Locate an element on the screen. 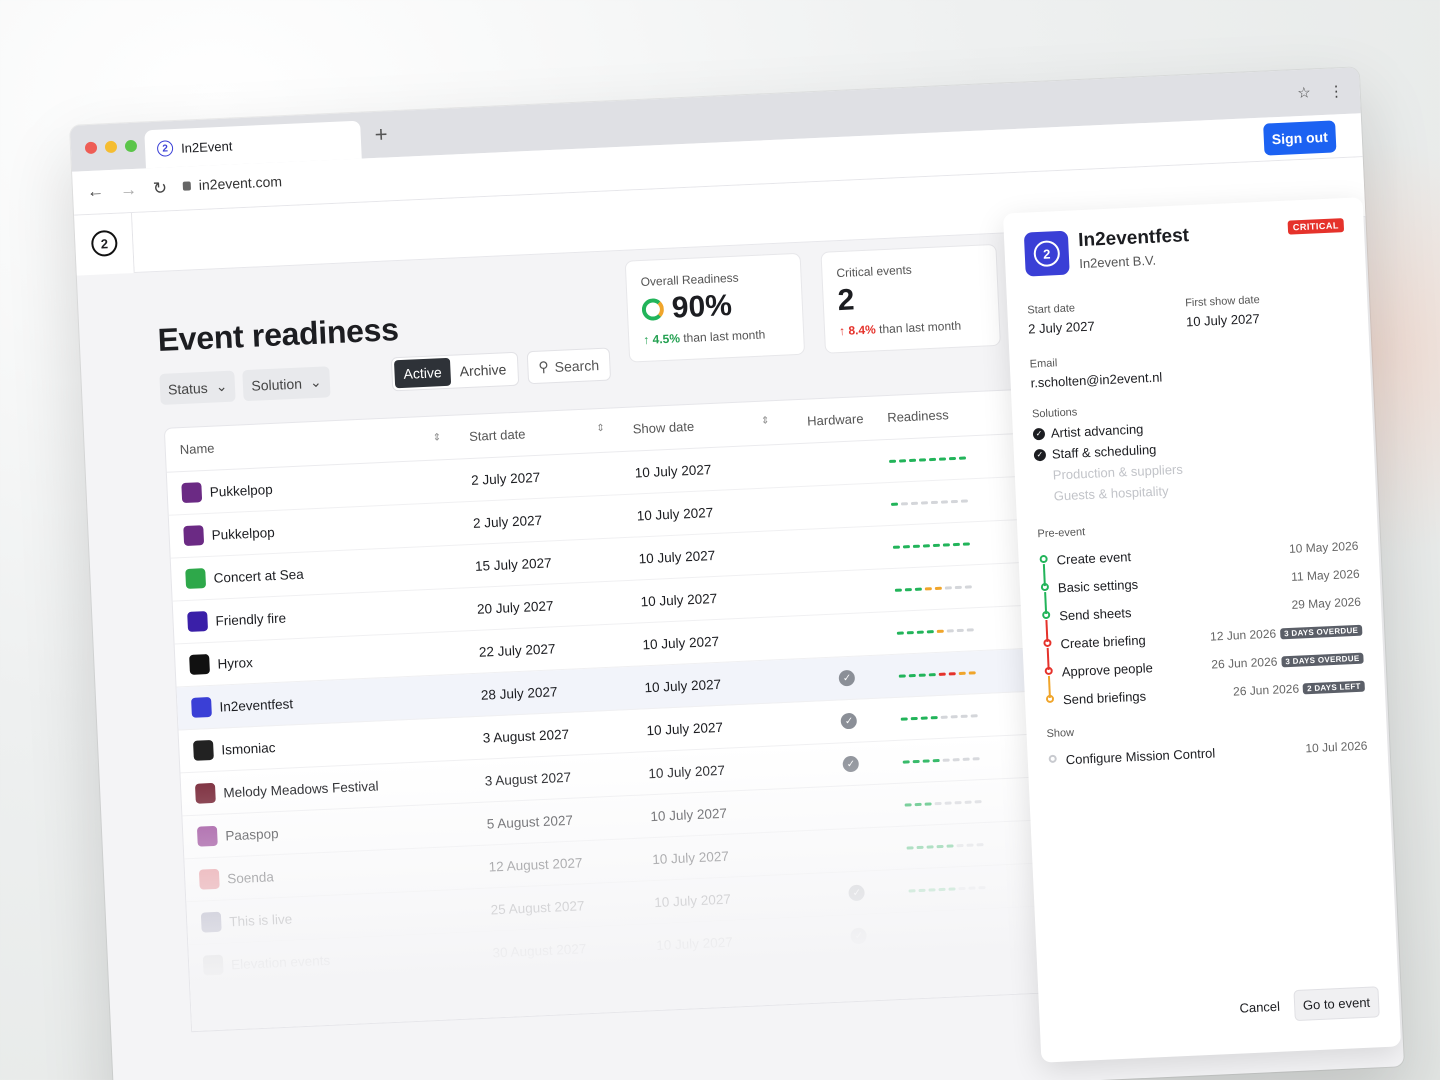 This screenshot has width=1440, height=1080. drawer-footer: Cancel Go to event is located at coordinates (1309, 1004).